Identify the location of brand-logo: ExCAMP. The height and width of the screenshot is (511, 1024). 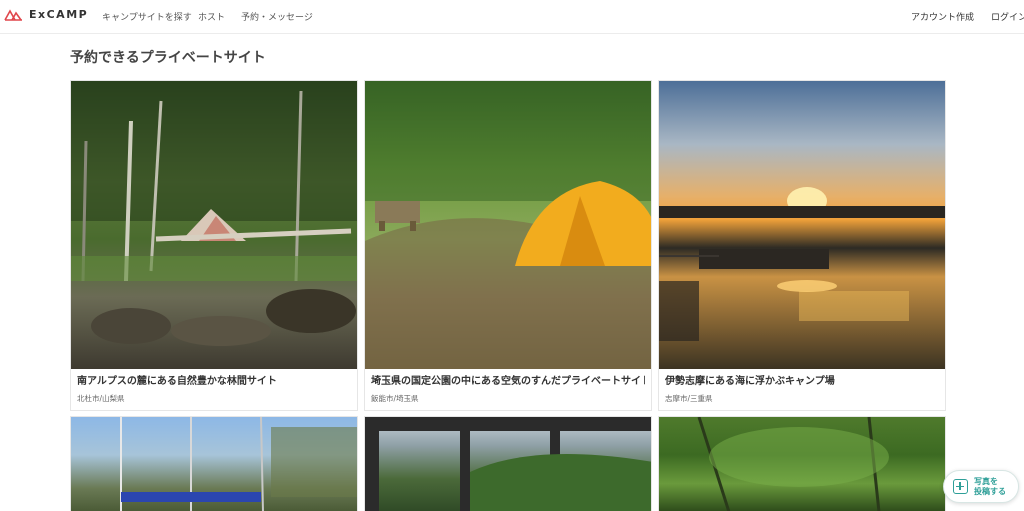
(46, 14).